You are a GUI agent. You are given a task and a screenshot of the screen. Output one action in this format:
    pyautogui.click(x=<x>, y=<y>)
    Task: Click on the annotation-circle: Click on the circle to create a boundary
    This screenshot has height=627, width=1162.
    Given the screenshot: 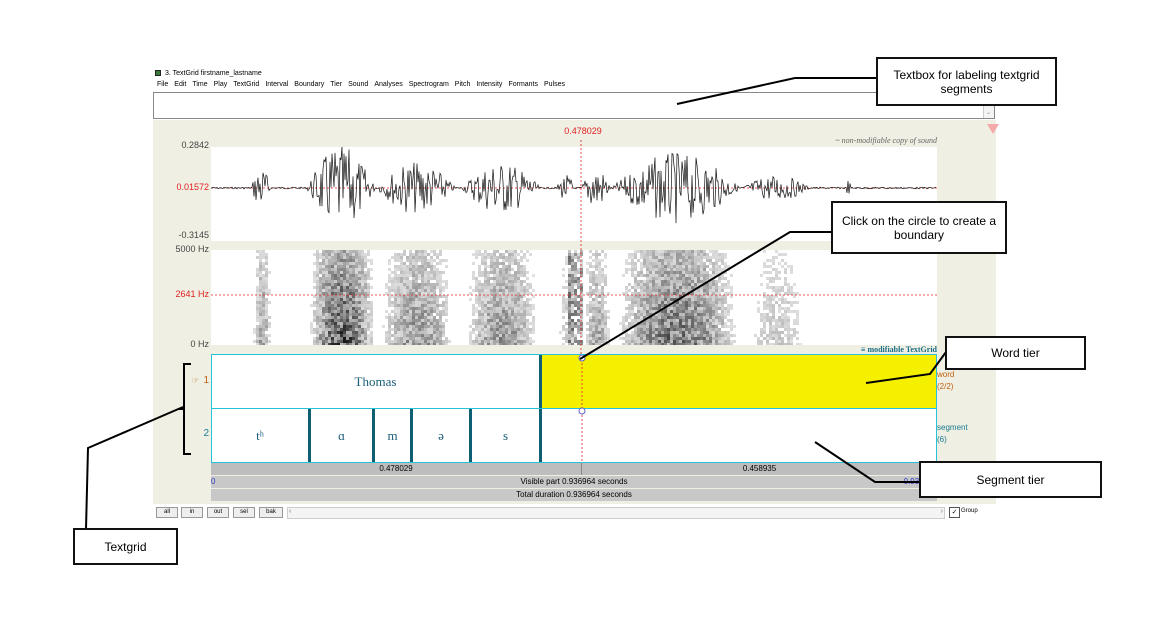 What is the action you would take?
    pyautogui.click(x=919, y=227)
    